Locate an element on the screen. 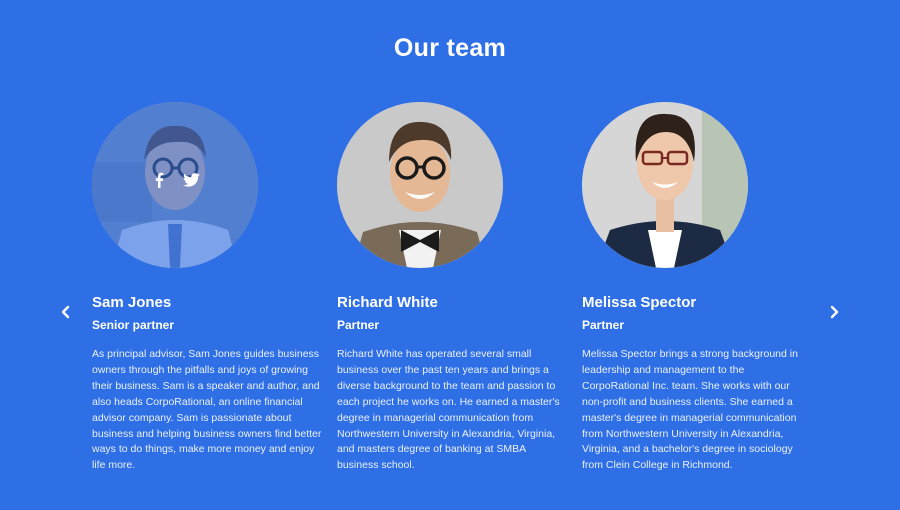 The height and width of the screenshot is (510, 900). carousel-prev-button is located at coordinates (66, 312).